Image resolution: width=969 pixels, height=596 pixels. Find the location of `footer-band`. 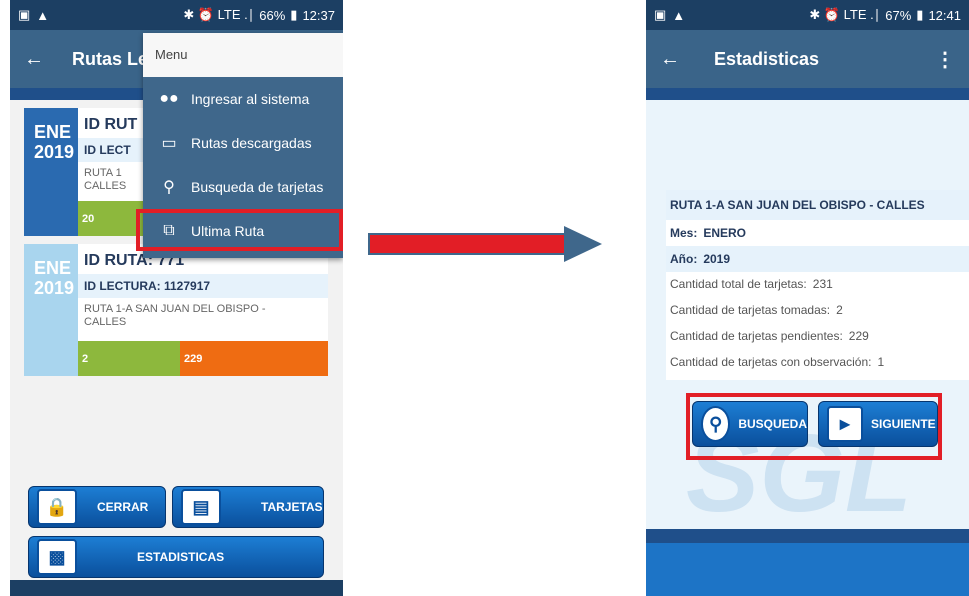

footer-band is located at coordinates (807, 536).